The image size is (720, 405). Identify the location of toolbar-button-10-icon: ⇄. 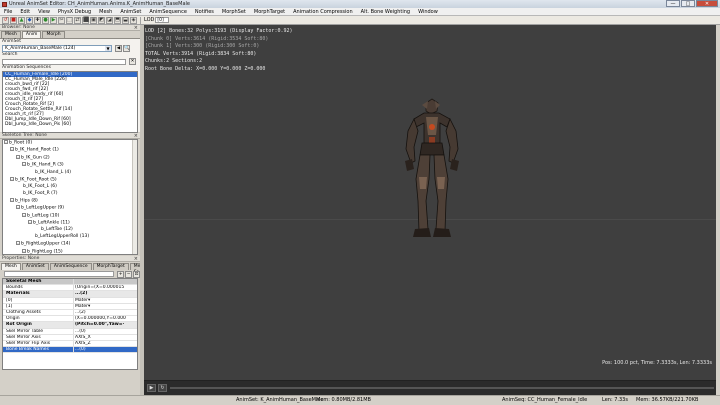
(77, 20).